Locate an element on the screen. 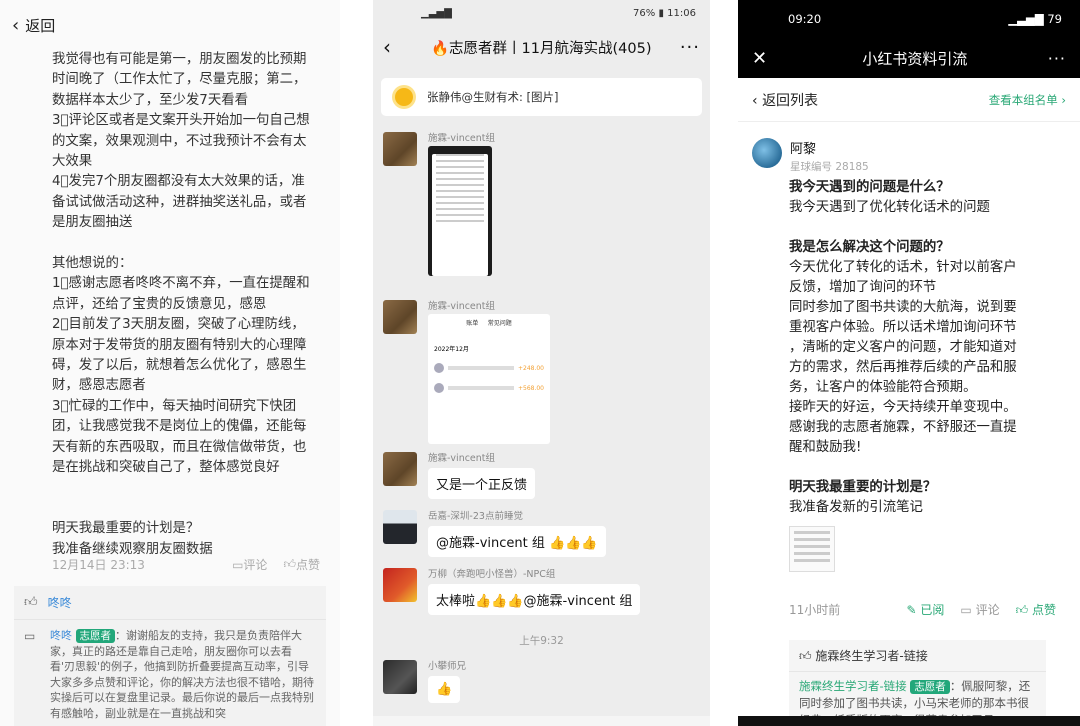 Image resolution: width=1080 pixels, height=726 pixels. post-line: 务，让客户的体验能符合预期。 is located at coordinates (883, 387).